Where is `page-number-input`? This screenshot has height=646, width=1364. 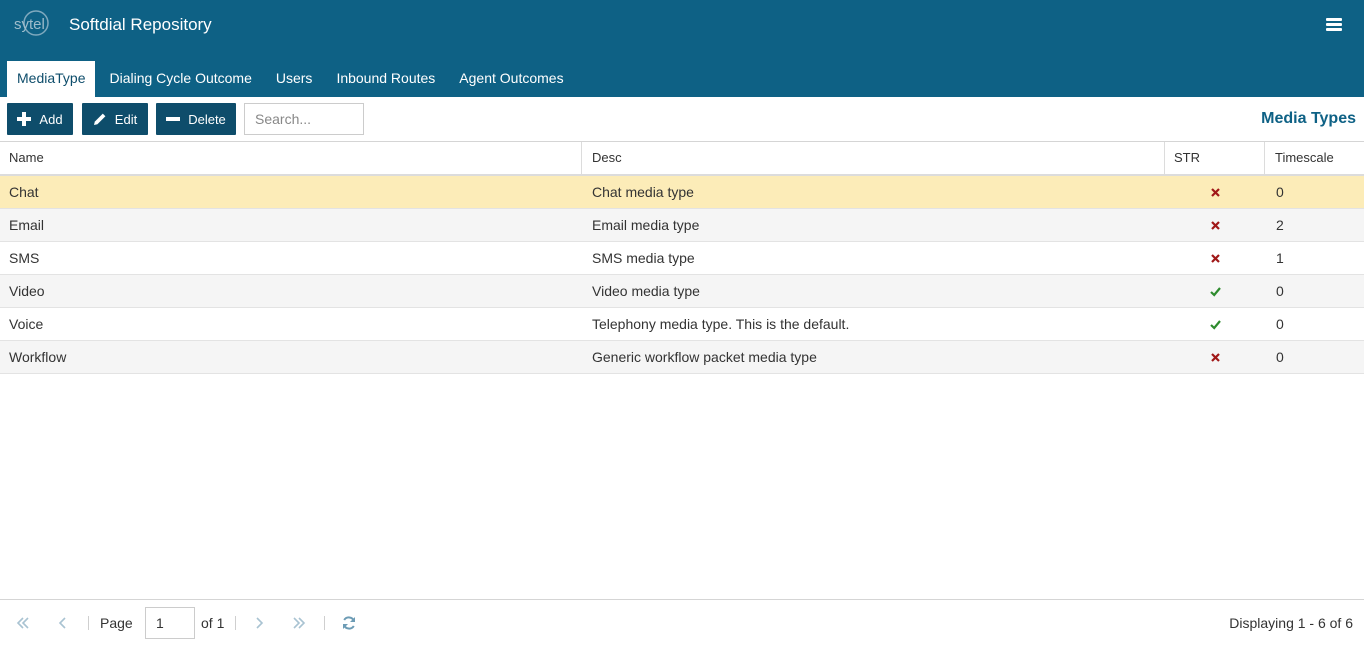
page-number-input is located at coordinates (170, 623).